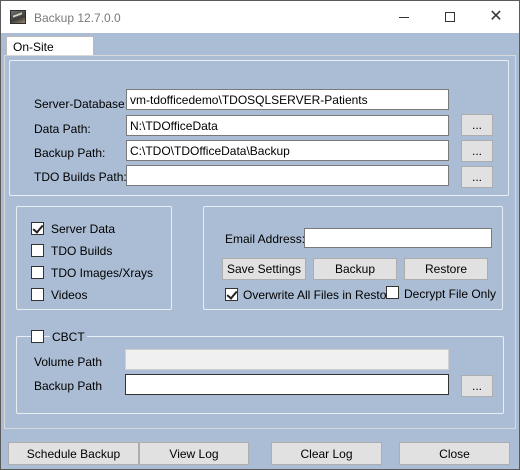  Describe the element at coordinates (68, 362) in the screenshot. I see `volume-path-label: Volume Path` at that location.